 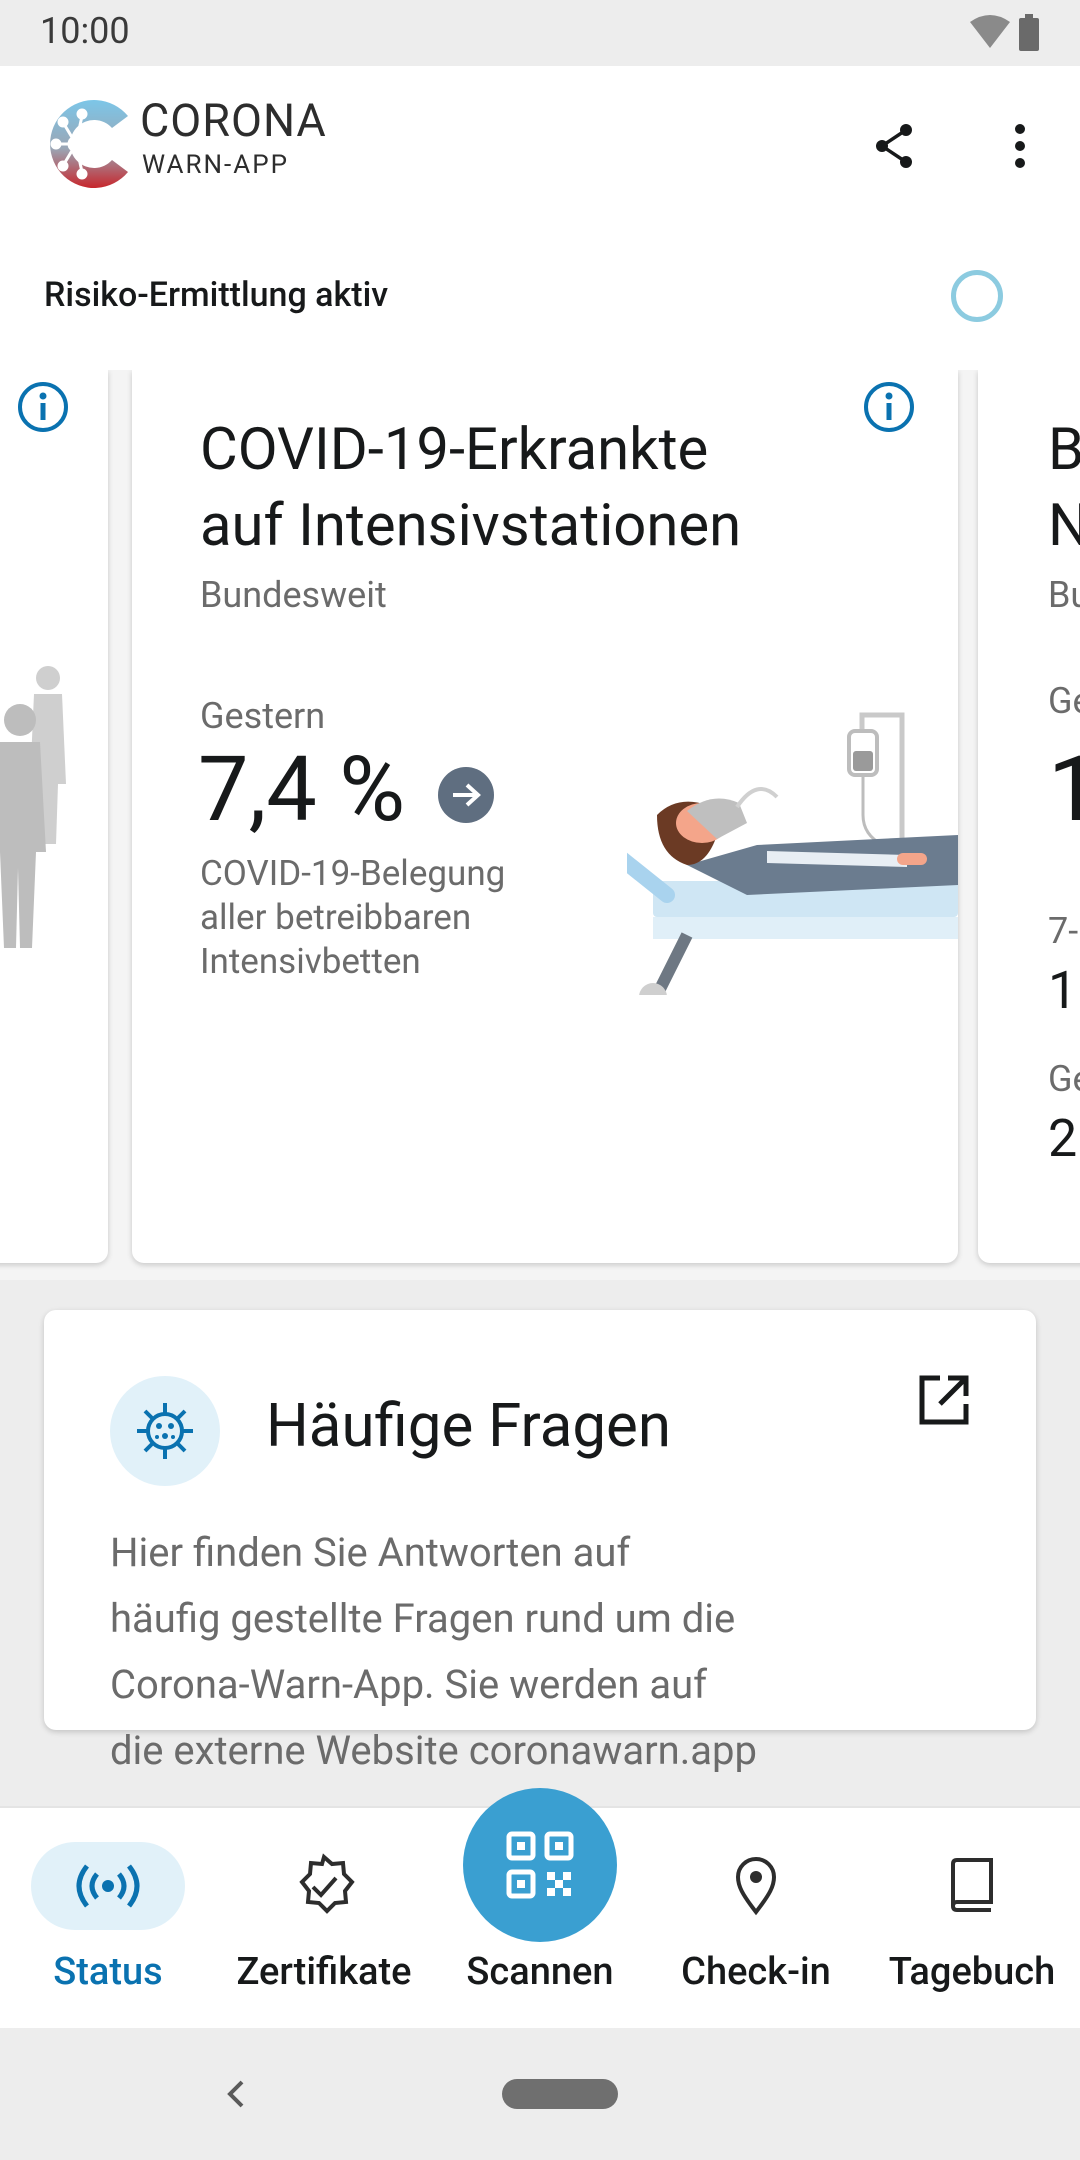 What do you see at coordinates (43, 407) in the screenshot?
I see `info-icon` at bounding box center [43, 407].